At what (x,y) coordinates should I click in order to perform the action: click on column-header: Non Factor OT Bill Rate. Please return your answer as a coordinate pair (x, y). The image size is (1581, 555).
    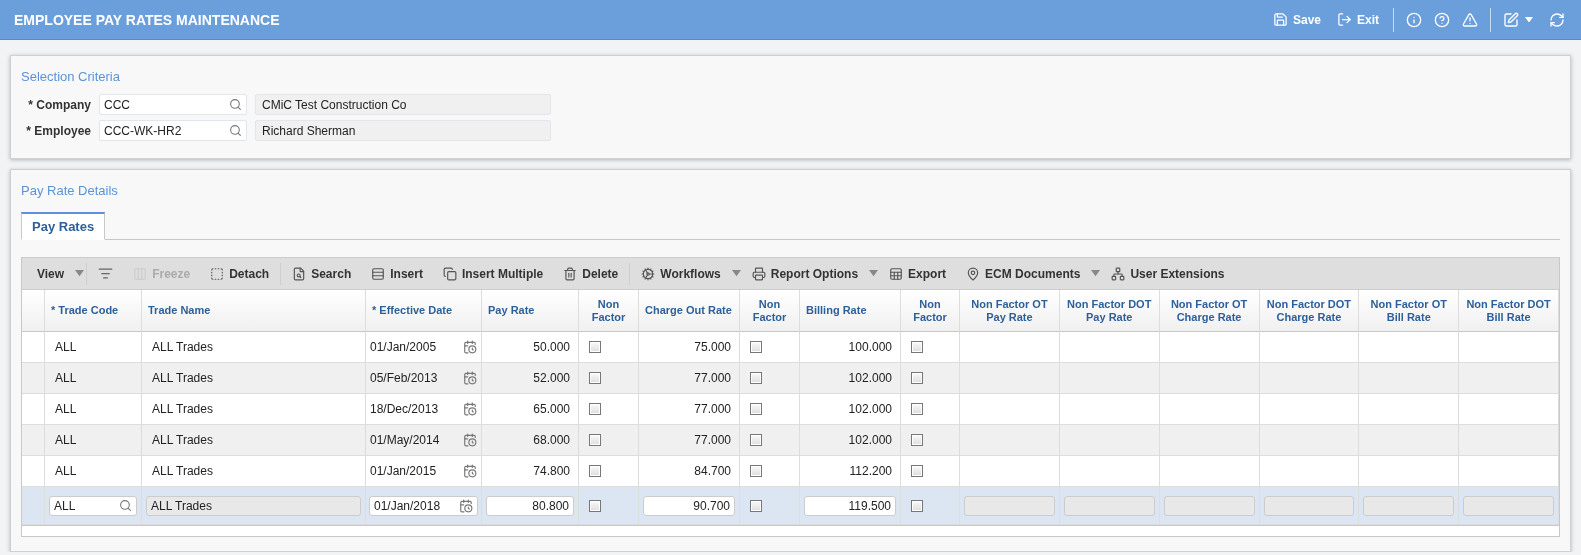
    Looking at the image, I should click on (1409, 311).